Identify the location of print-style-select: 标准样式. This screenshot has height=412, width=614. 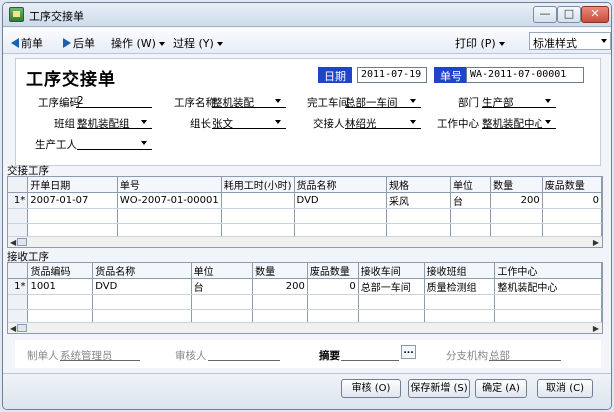
(570, 41).